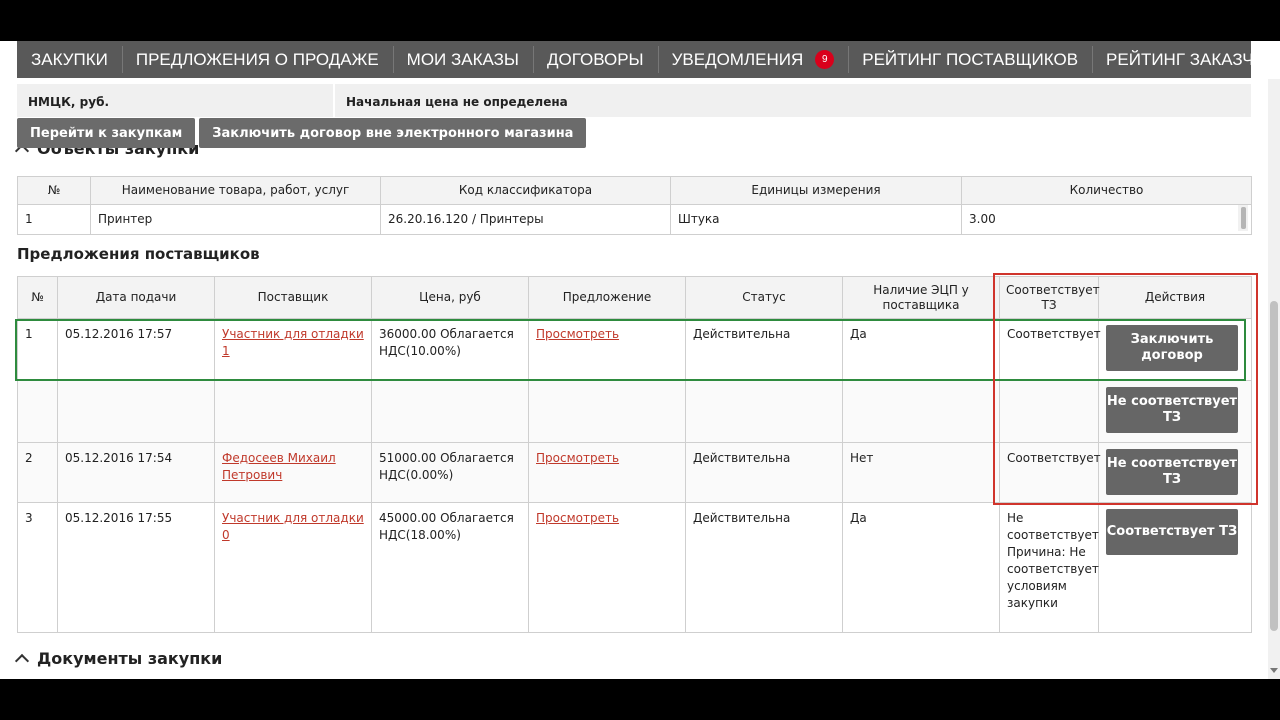 Image resolution: width=1280 pixels, height=720 pixels. What do you see at coordinates (450, 297) in the screenshot?
I see `offers-col-price: Цена, руб` at bounding box center [450, 297].